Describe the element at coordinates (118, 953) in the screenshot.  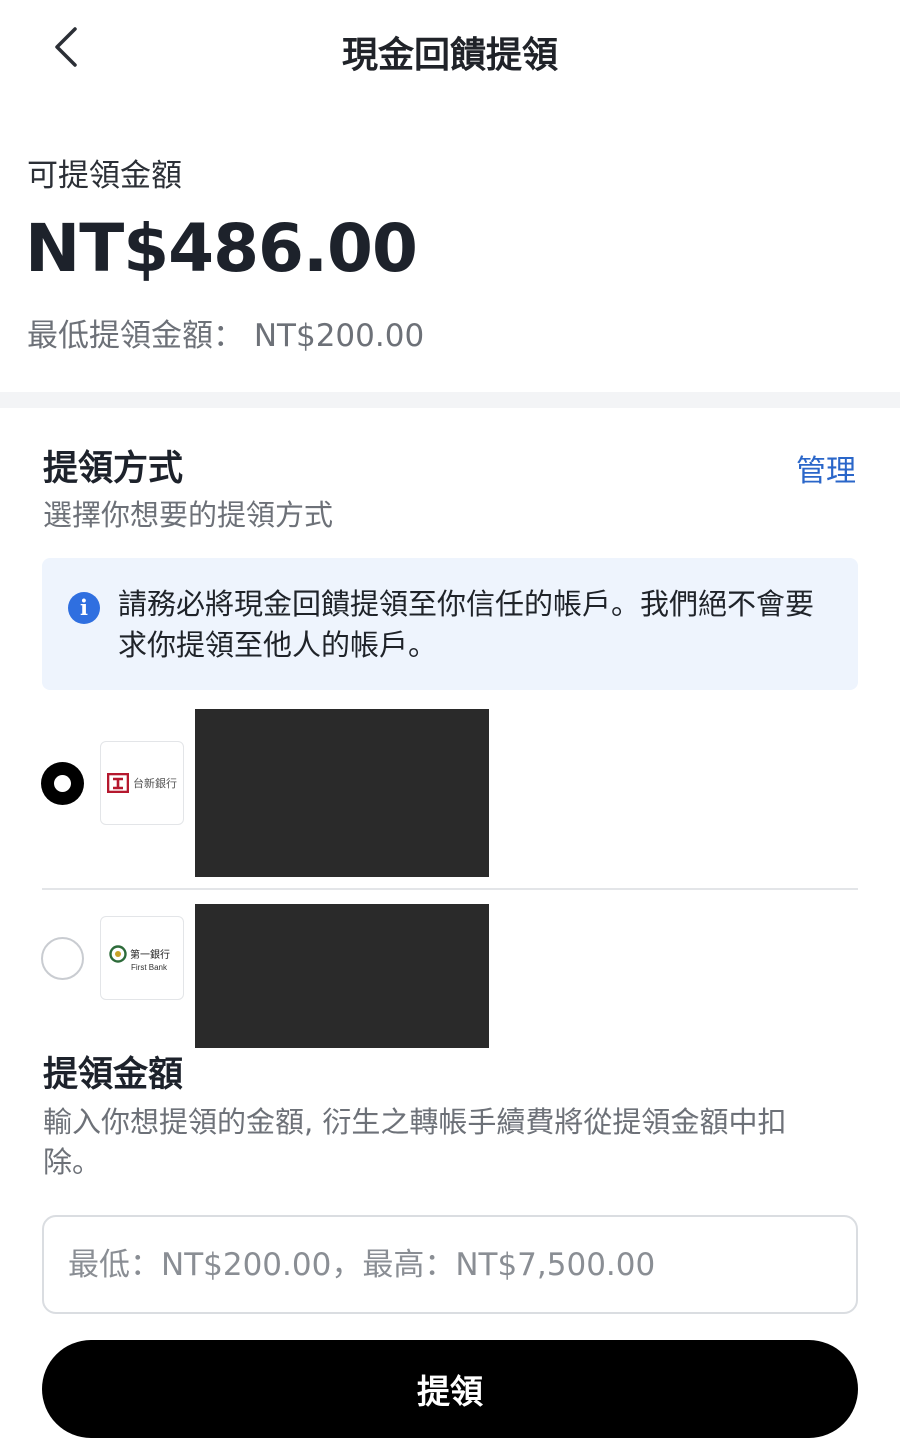
I see `first-bank-emblem-icon` at that location.